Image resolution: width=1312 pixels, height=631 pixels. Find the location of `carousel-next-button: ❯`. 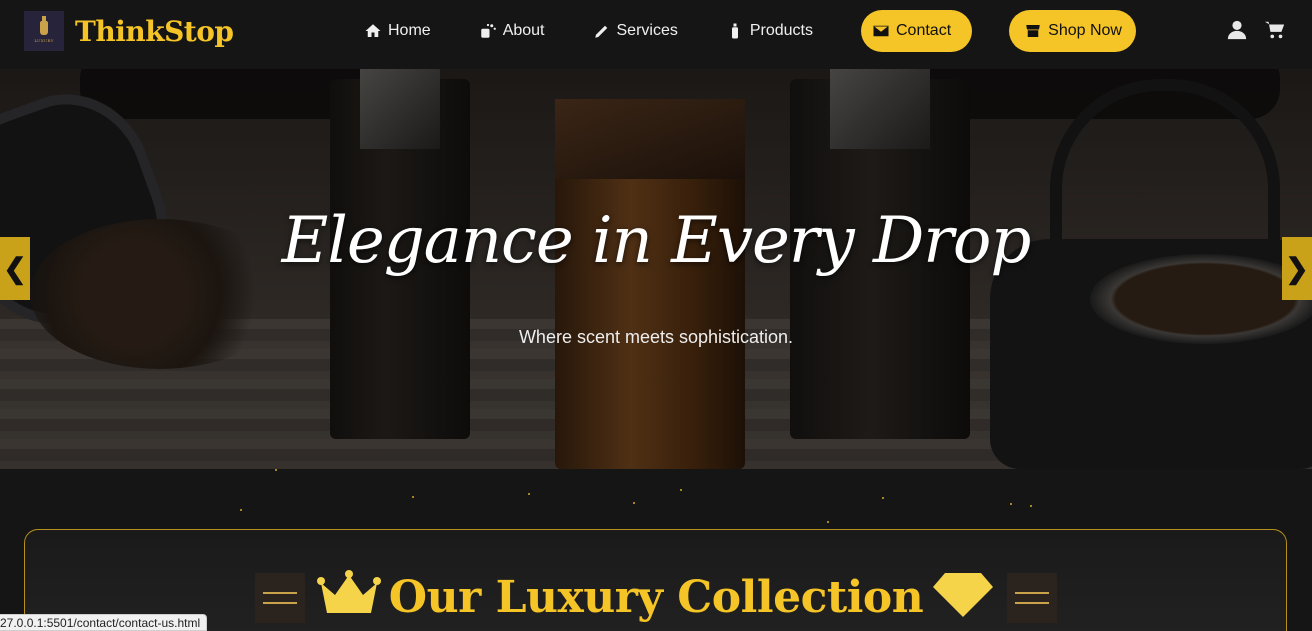

carousel-next-button: ❯ is located at coordinates (1297, 268).